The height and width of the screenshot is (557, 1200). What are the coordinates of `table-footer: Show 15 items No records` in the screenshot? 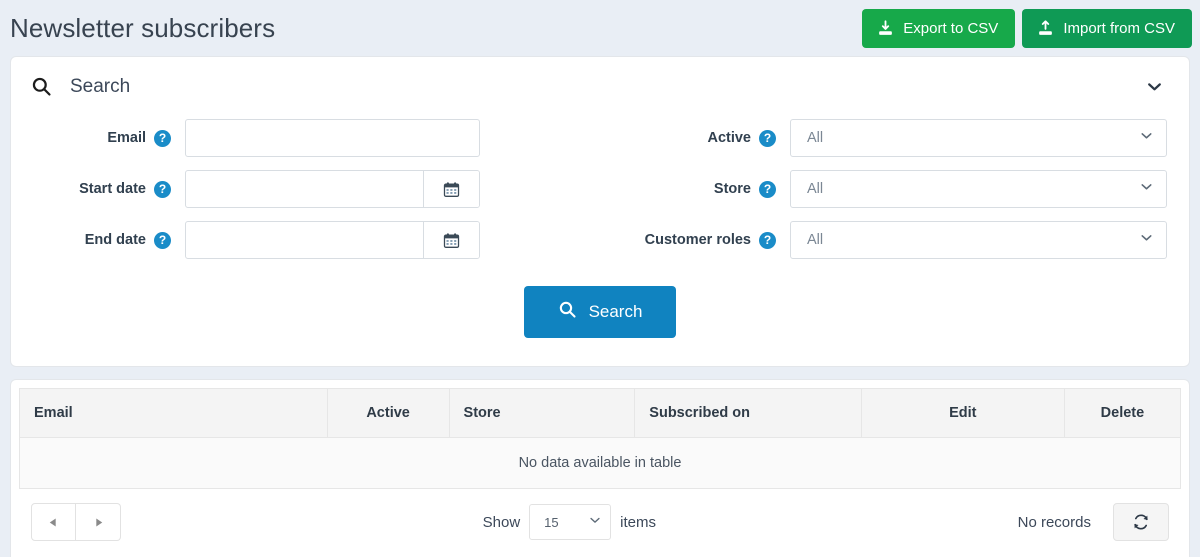 It's located at (600, 523).